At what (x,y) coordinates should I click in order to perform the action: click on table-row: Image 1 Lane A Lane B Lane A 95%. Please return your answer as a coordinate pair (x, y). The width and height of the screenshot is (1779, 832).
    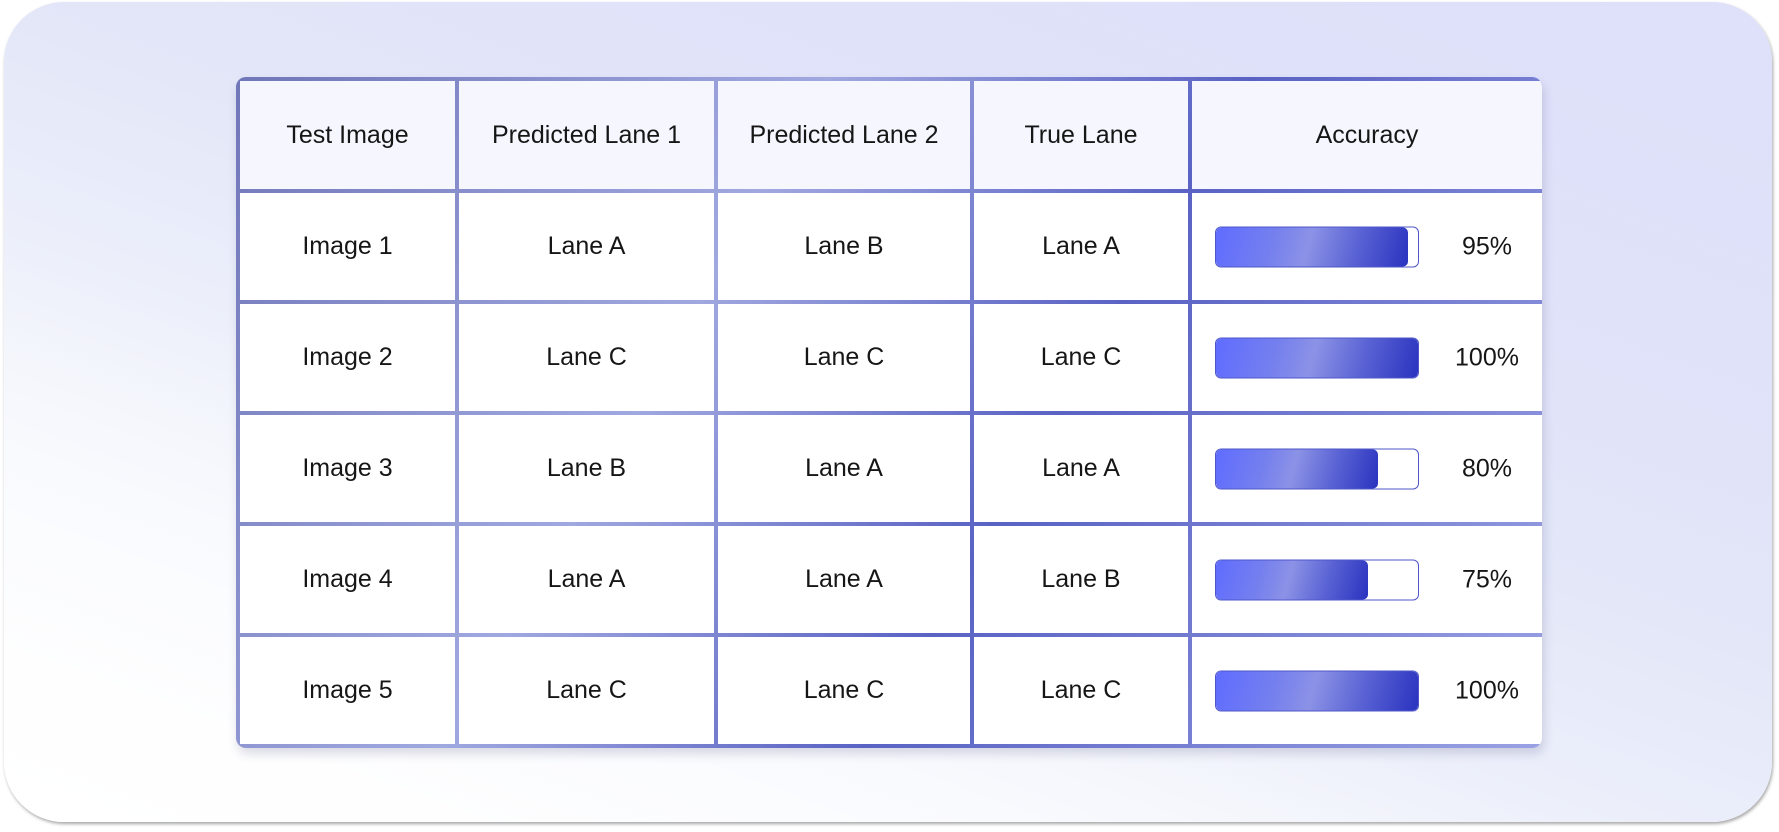
    Looking at the image, I should click on (891, 246).